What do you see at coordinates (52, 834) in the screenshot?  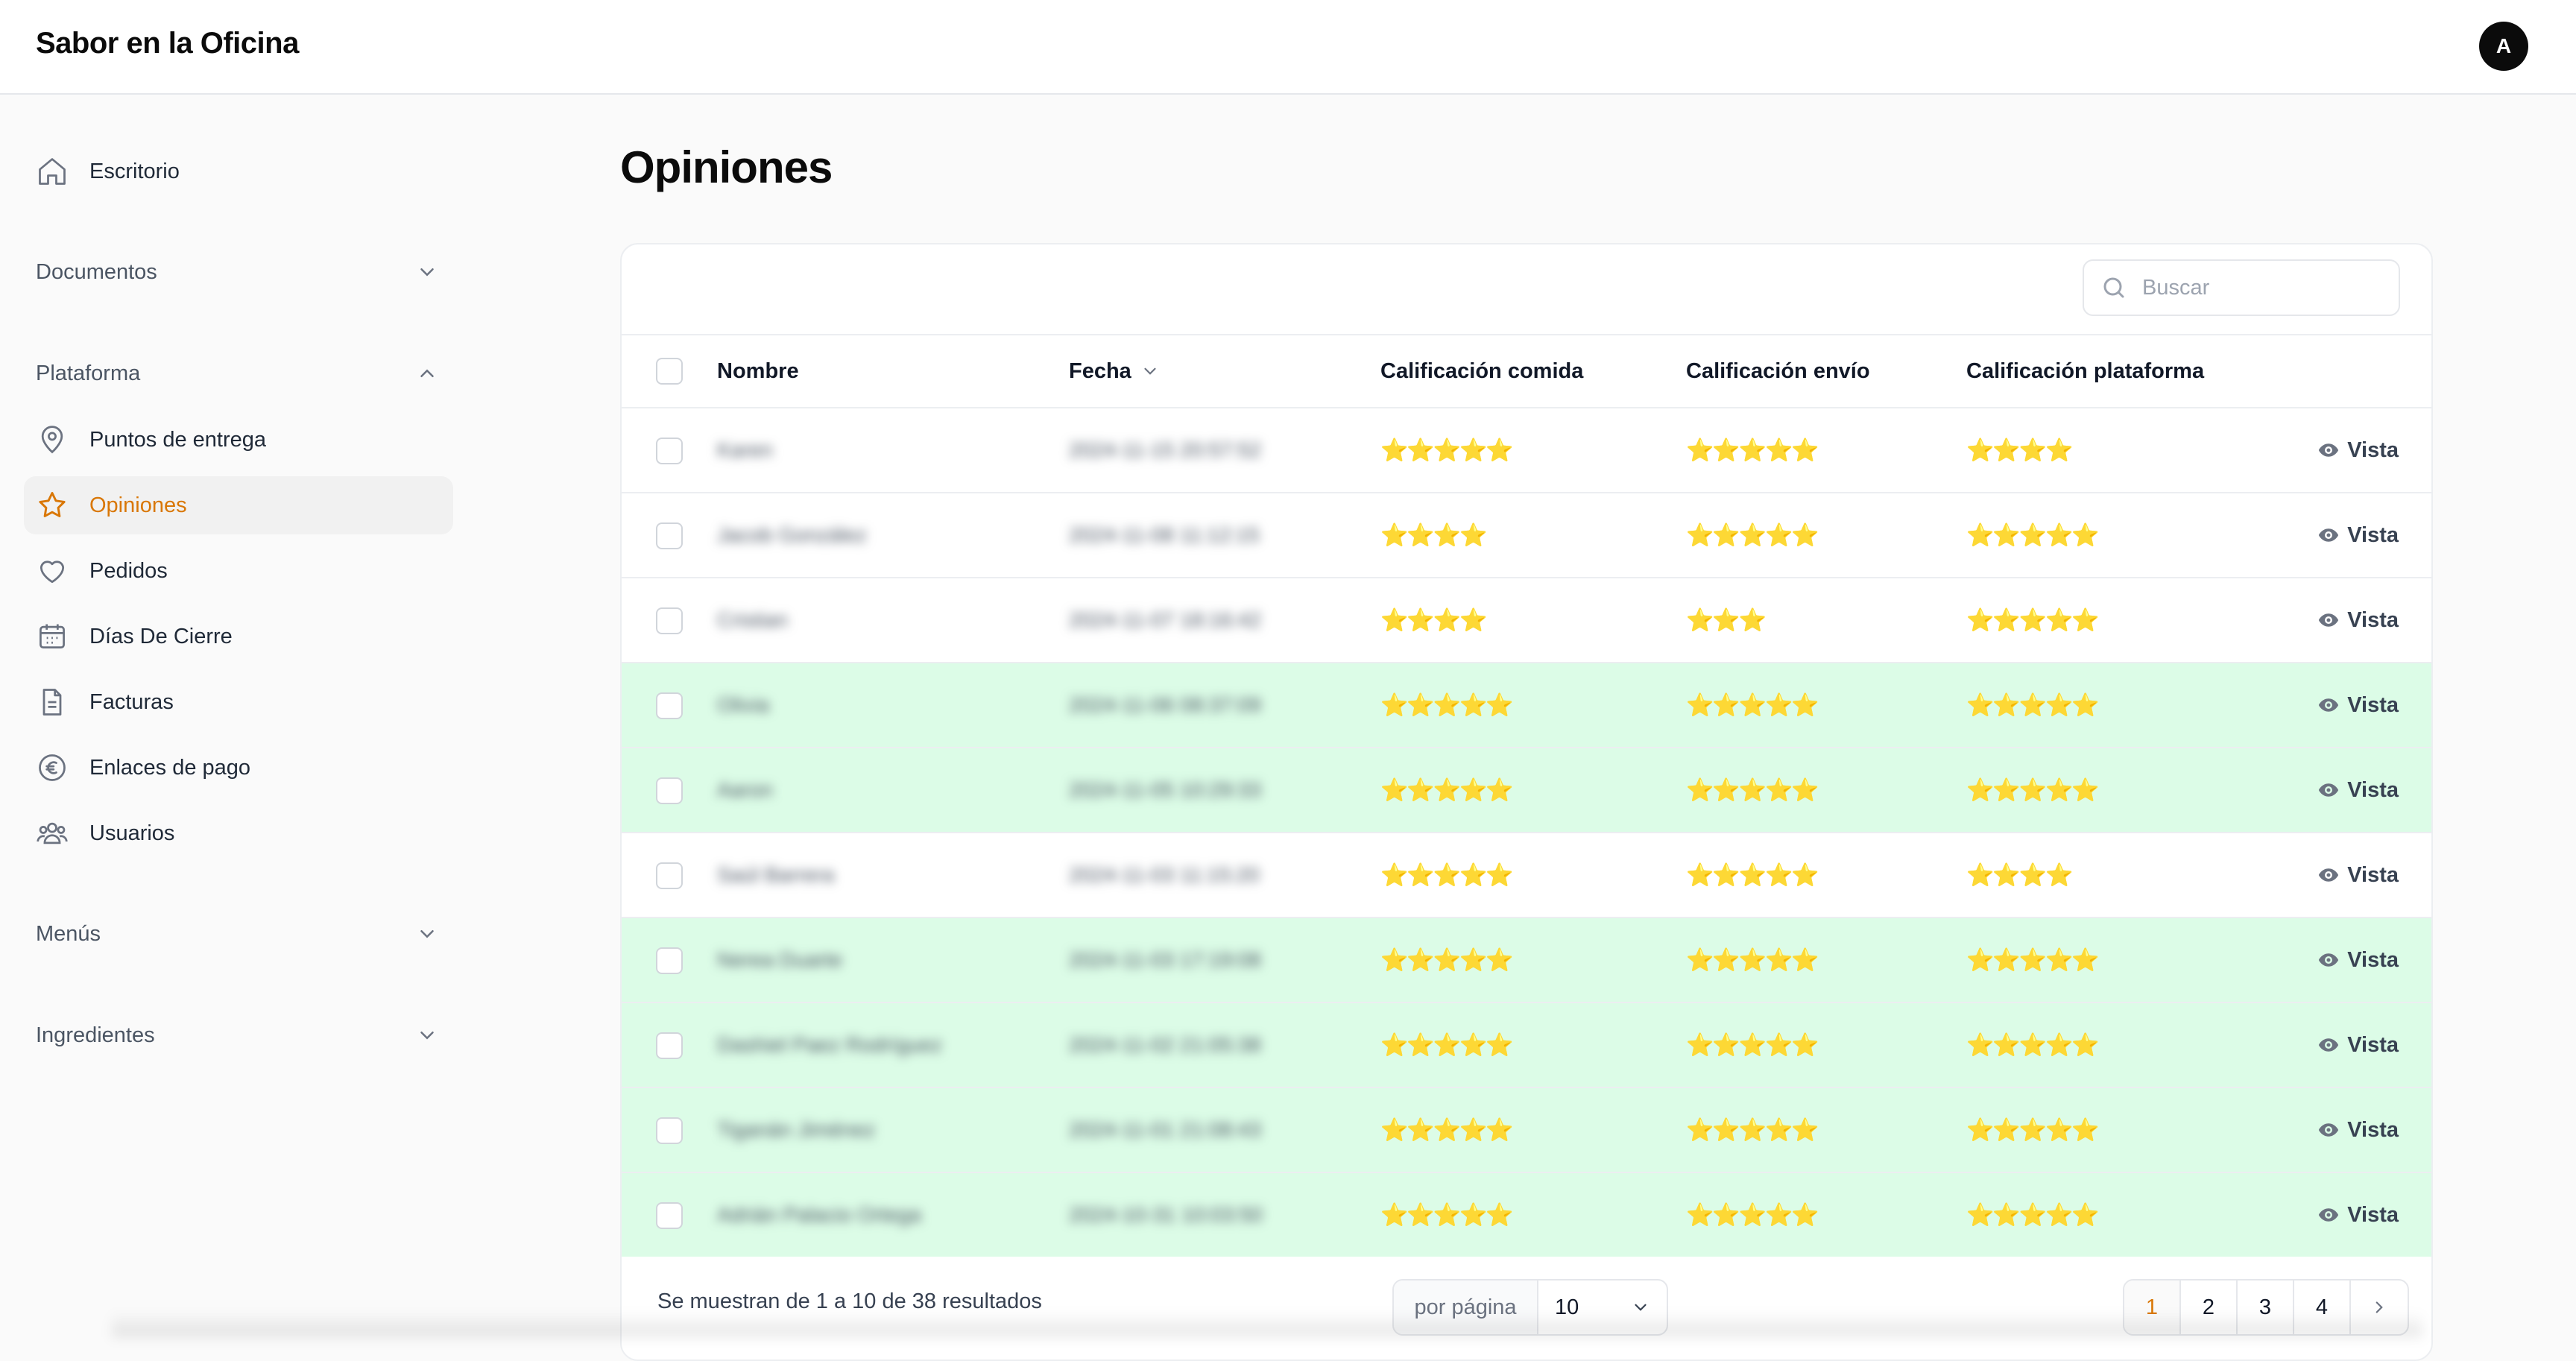 I see `users-icon` at bounding box center [52, 834].